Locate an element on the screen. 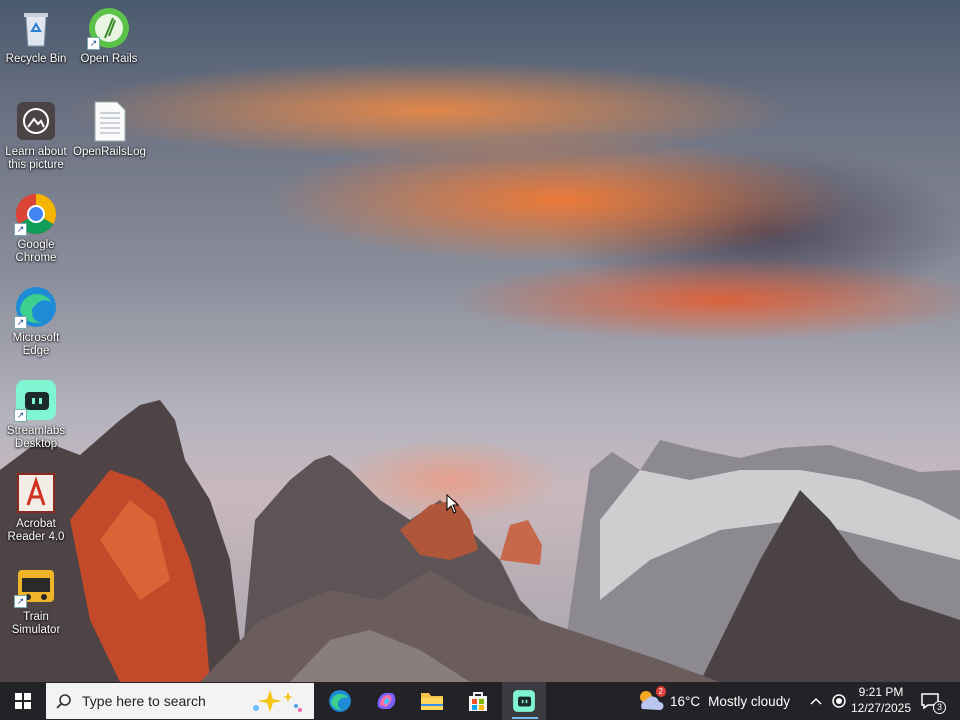 This screenshot has height=720, width=960. desktop-icon-label: Open Rails is located at coordinates (109, 59).